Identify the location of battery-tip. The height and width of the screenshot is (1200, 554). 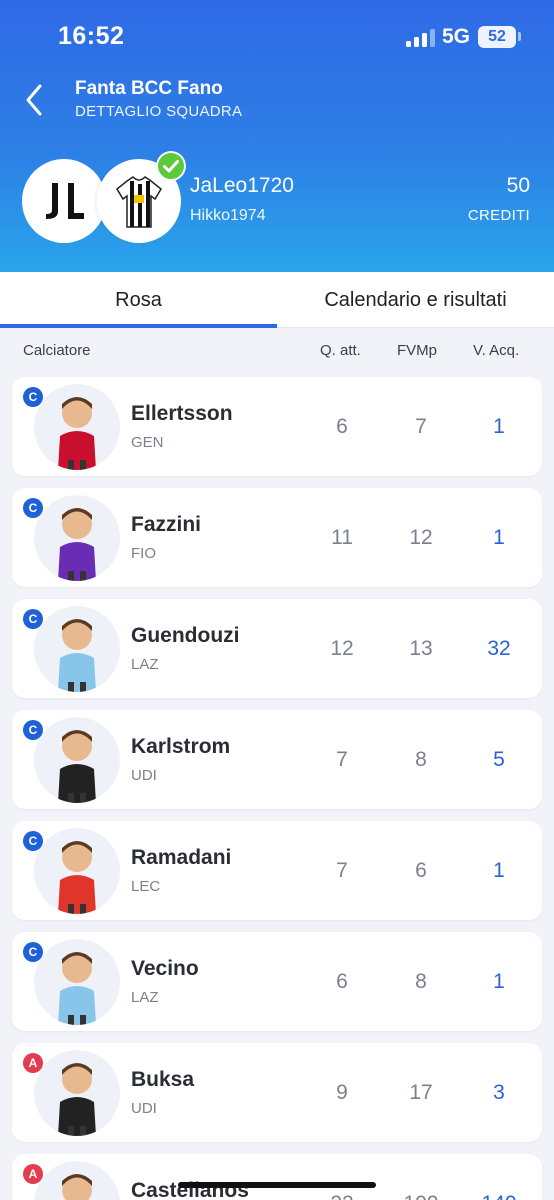
(519, 36).